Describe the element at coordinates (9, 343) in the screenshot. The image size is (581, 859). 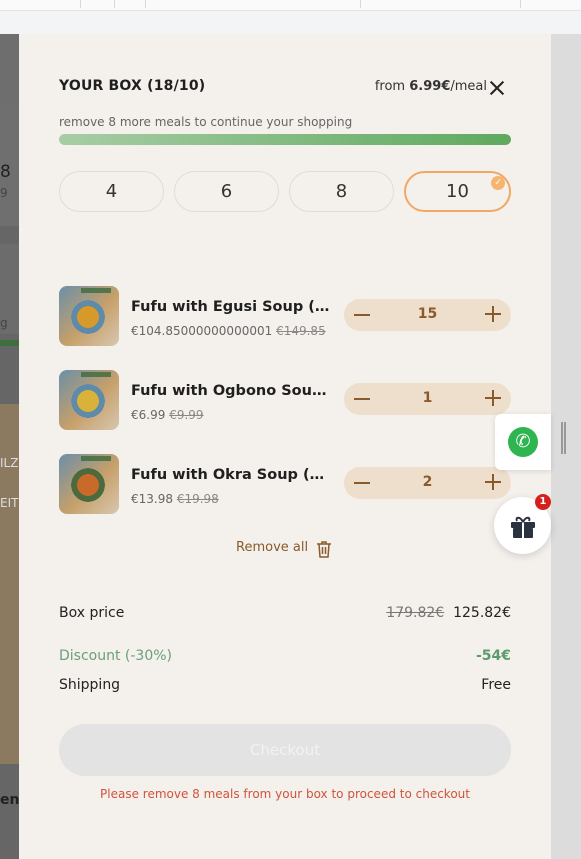
I see `background-progress` at that location.